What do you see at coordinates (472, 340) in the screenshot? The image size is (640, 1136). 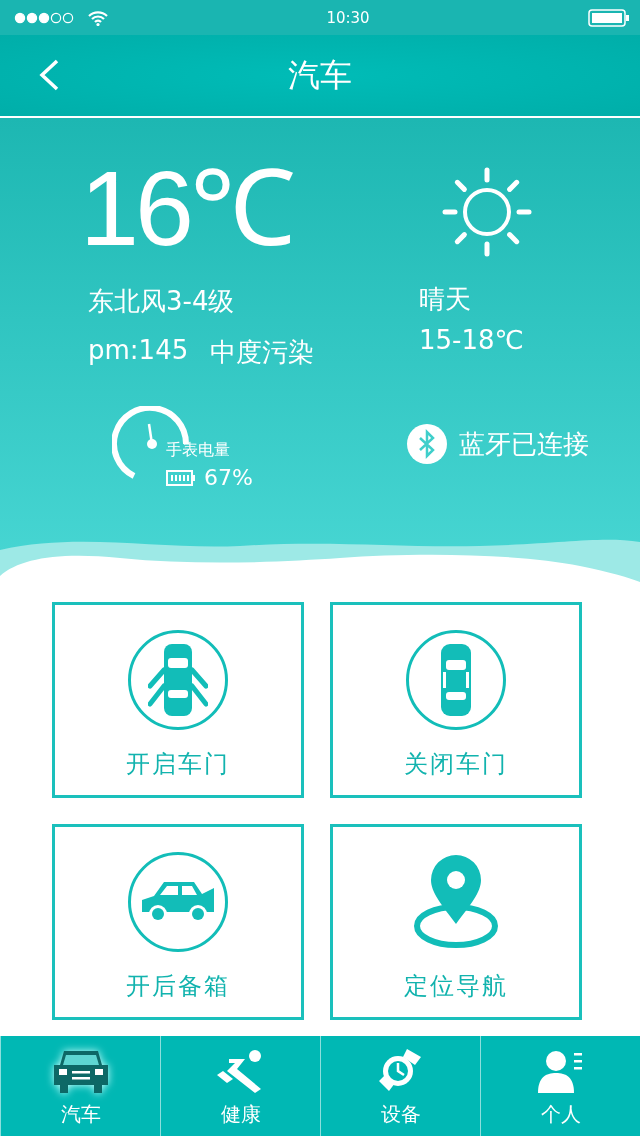 I see `temperature-range: 15-18℃` at bounding box center [472, 340].